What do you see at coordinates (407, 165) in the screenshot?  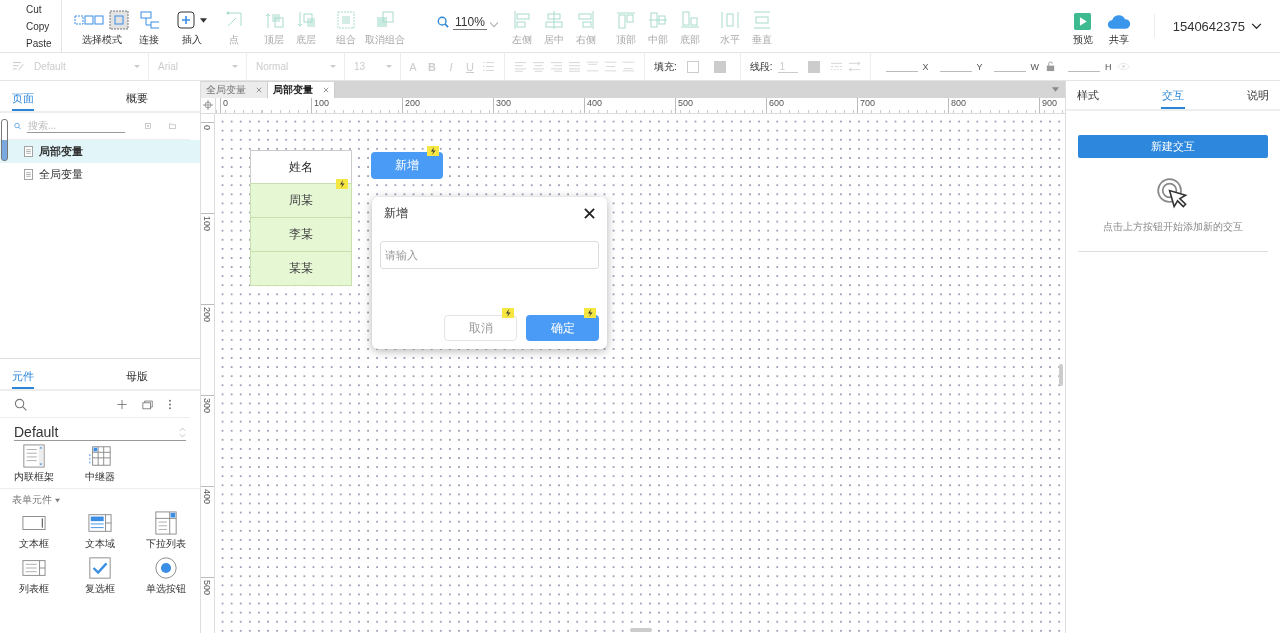 I see `add-button: 新增` at bounding box center [407, 165].